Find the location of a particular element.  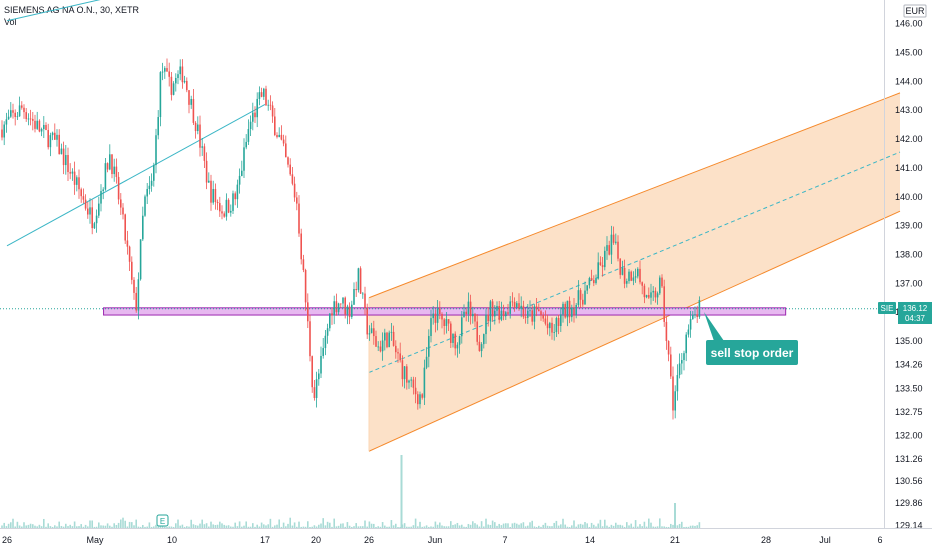

earnings-marker: E is located at coordinates (162, 520).